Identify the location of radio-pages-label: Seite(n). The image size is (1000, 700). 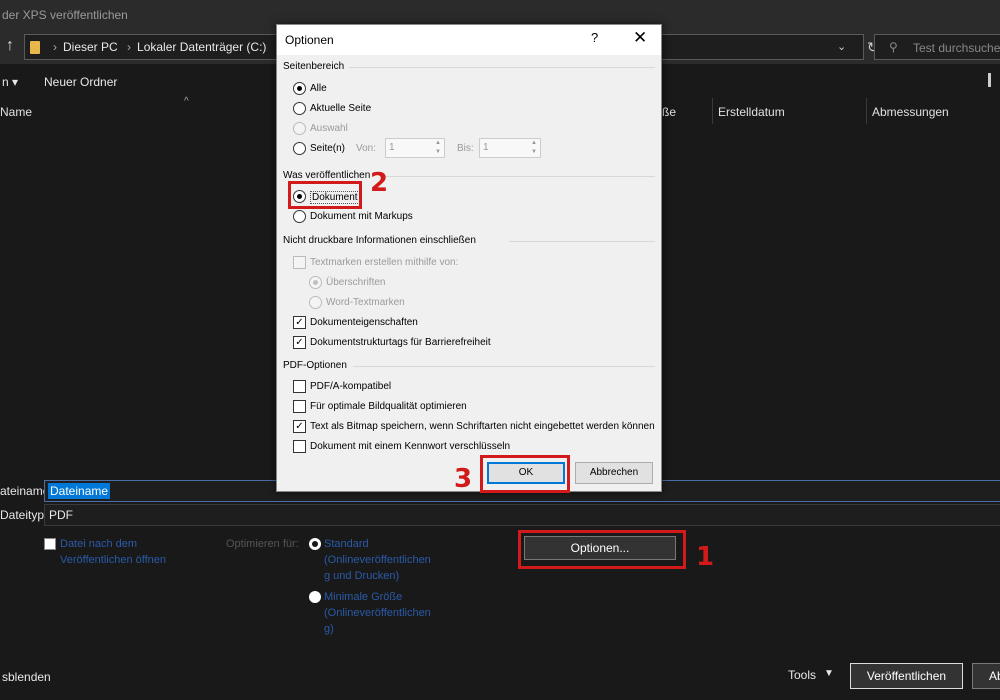
(328, 148).